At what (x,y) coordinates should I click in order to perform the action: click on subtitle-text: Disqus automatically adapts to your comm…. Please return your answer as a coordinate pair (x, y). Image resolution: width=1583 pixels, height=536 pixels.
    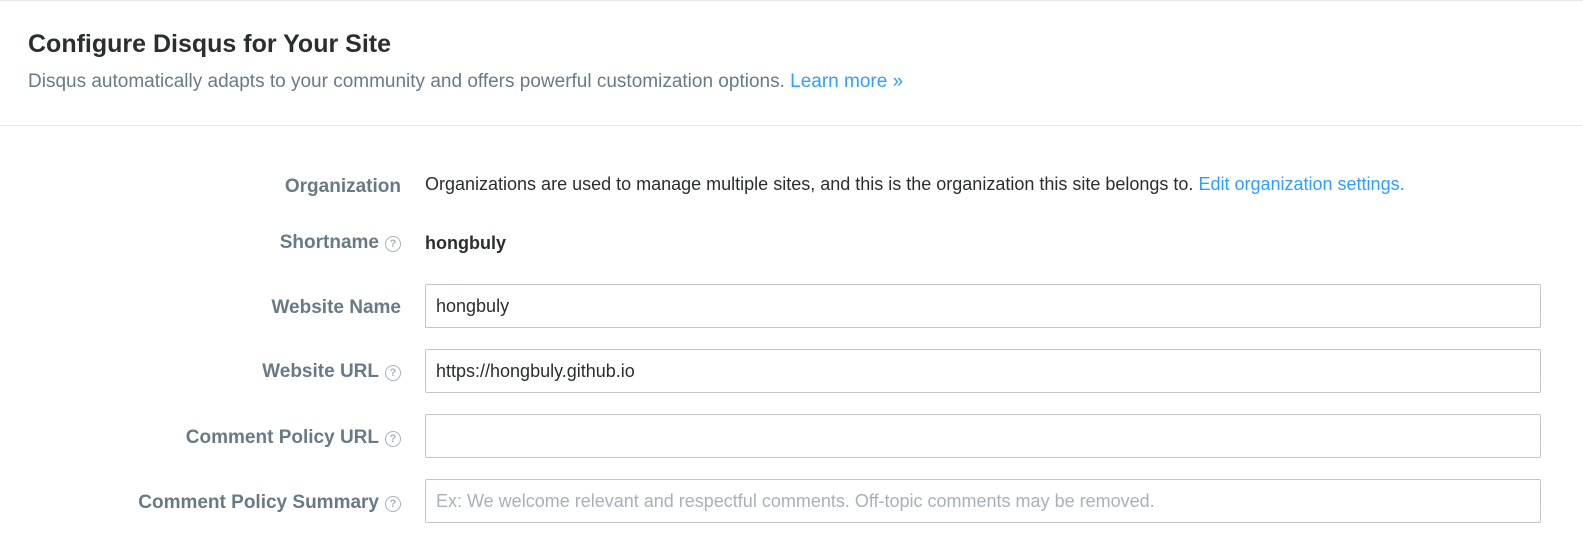
    Looking at the image, I should click on (406, 81).